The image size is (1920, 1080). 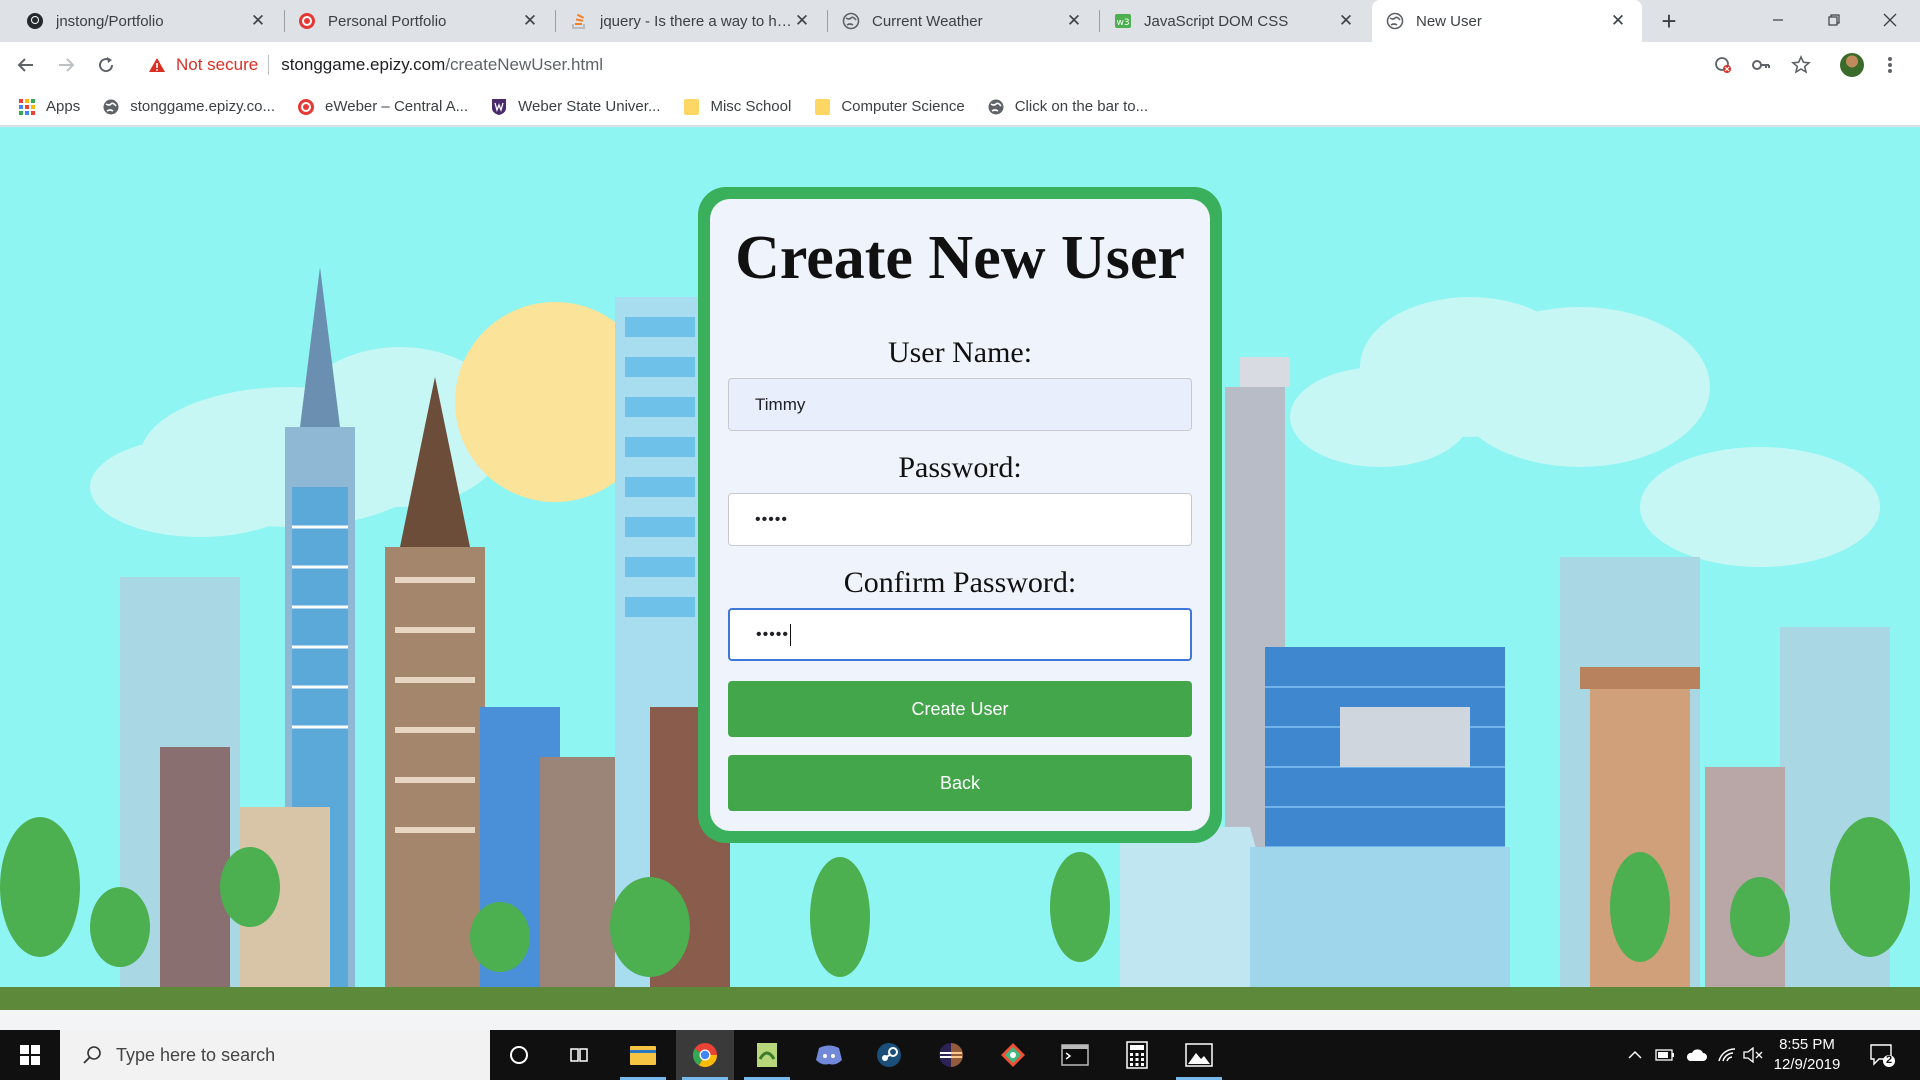 I want to click on tab-title: jquery - Is there a way to hide, so click(x=696, y=21).